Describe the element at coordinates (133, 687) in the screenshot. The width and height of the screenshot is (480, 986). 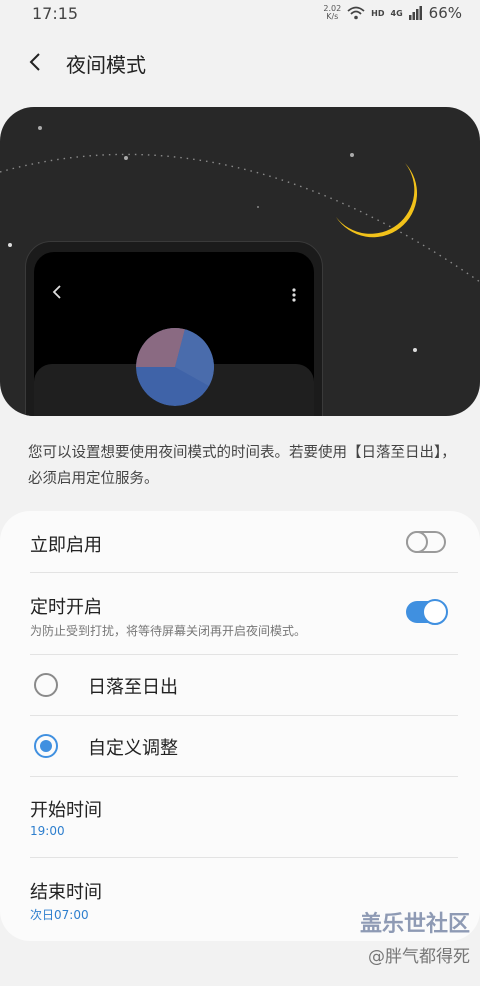
I see `option-label: 日落至日出` at that location.